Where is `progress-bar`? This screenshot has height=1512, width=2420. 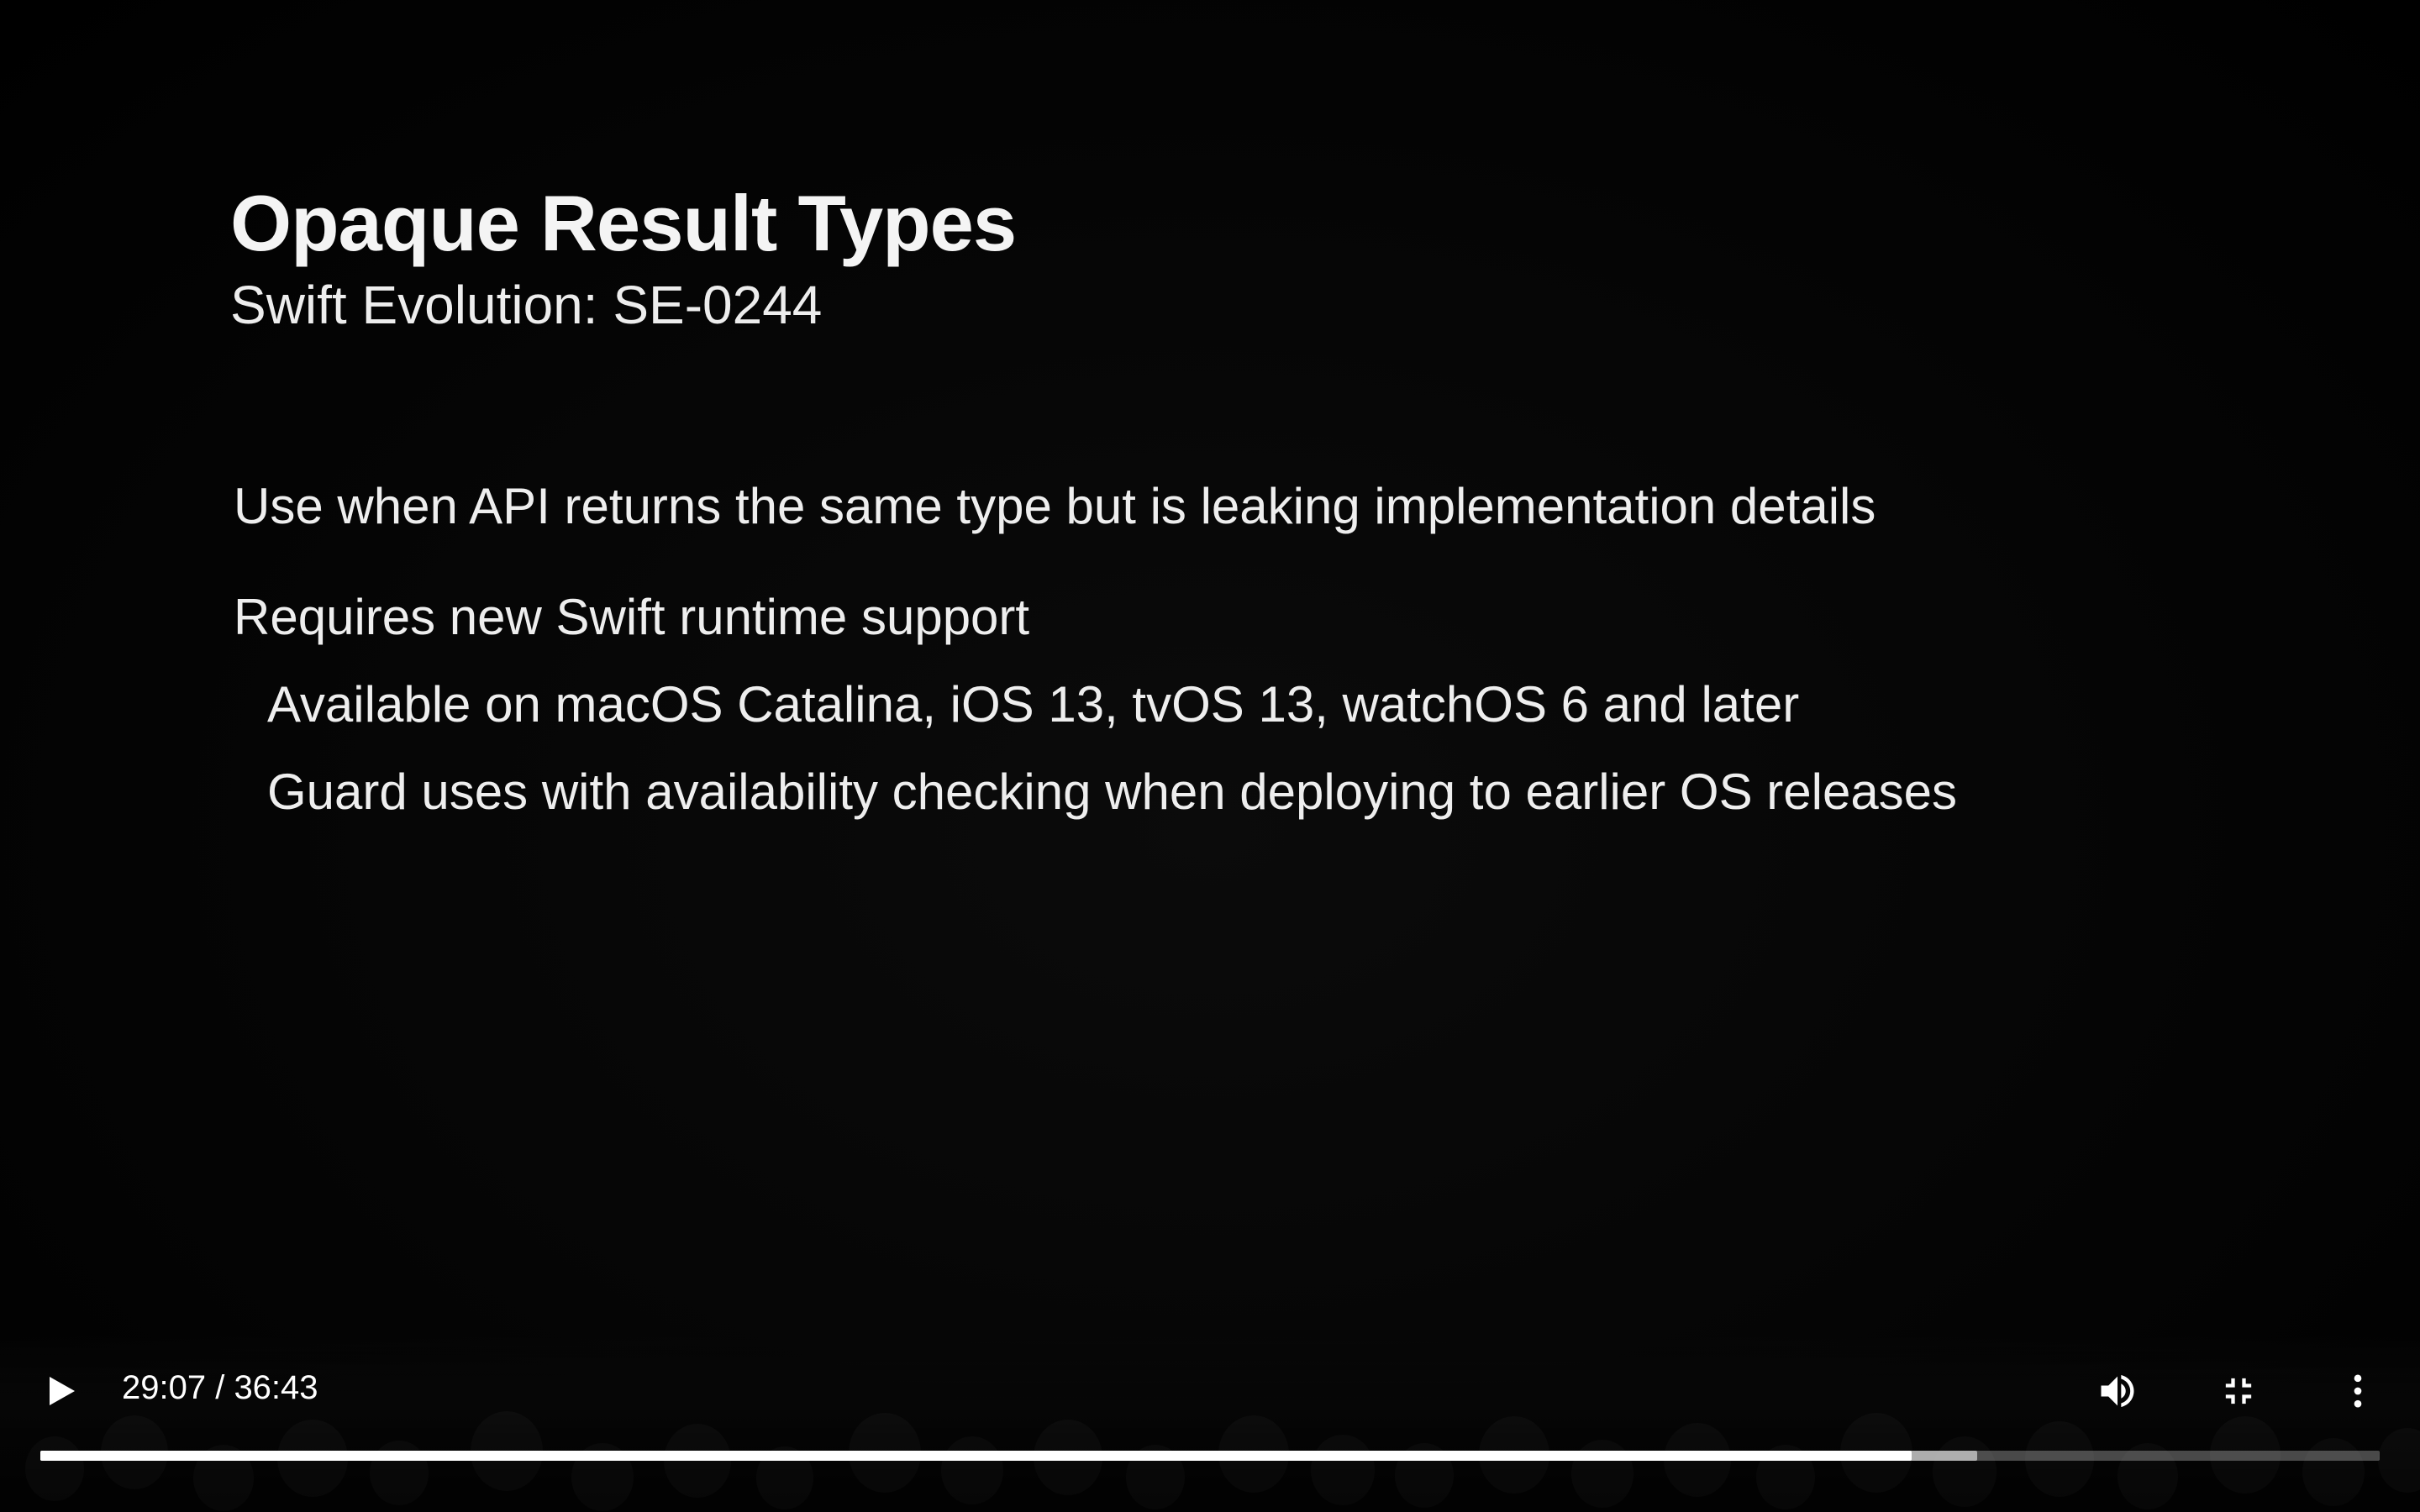 progress-bar is located at coordinates (1210, 1456).